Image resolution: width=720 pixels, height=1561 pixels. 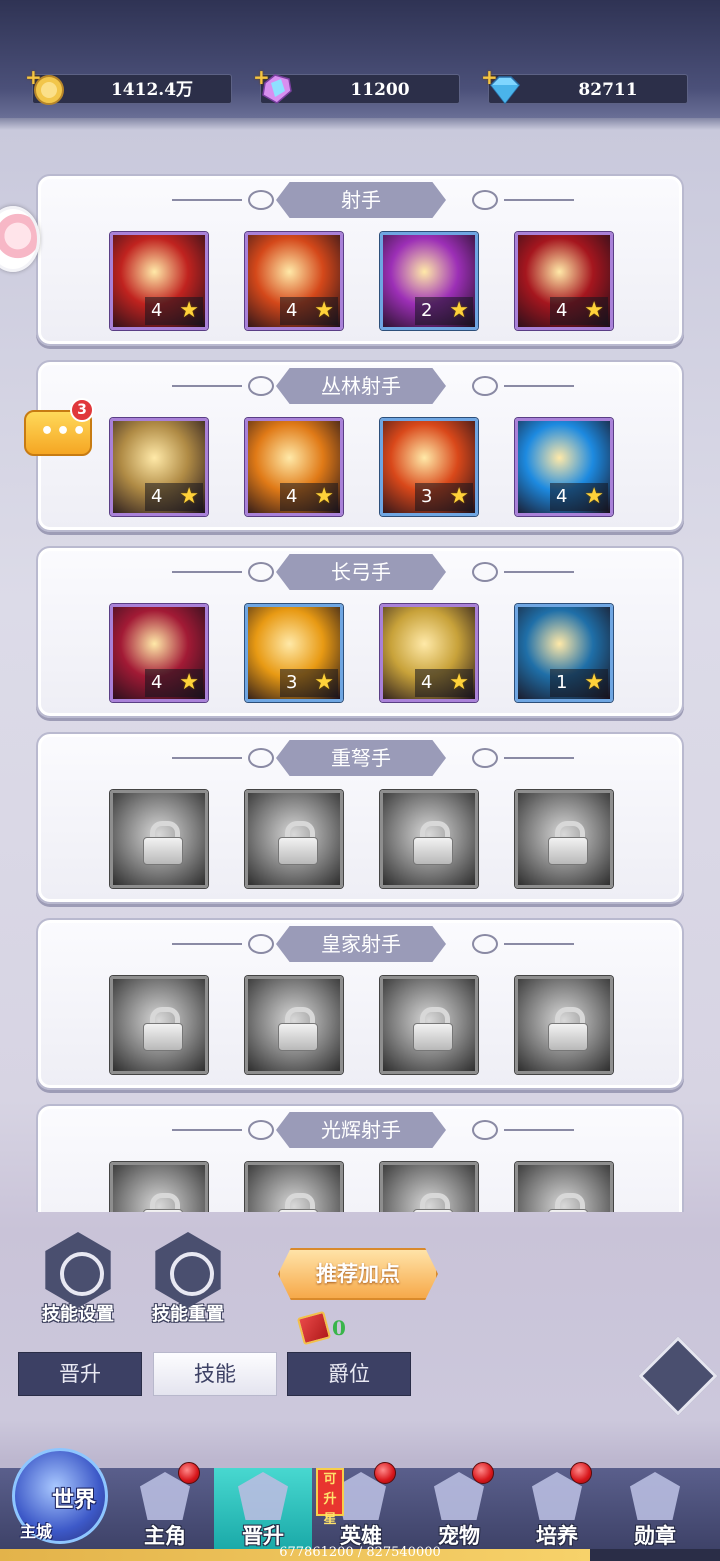 I want to click on skill-section: 长弓手 4 ★ 3 ★ 4 ★ 1 ★, so click(x=360, y=632).